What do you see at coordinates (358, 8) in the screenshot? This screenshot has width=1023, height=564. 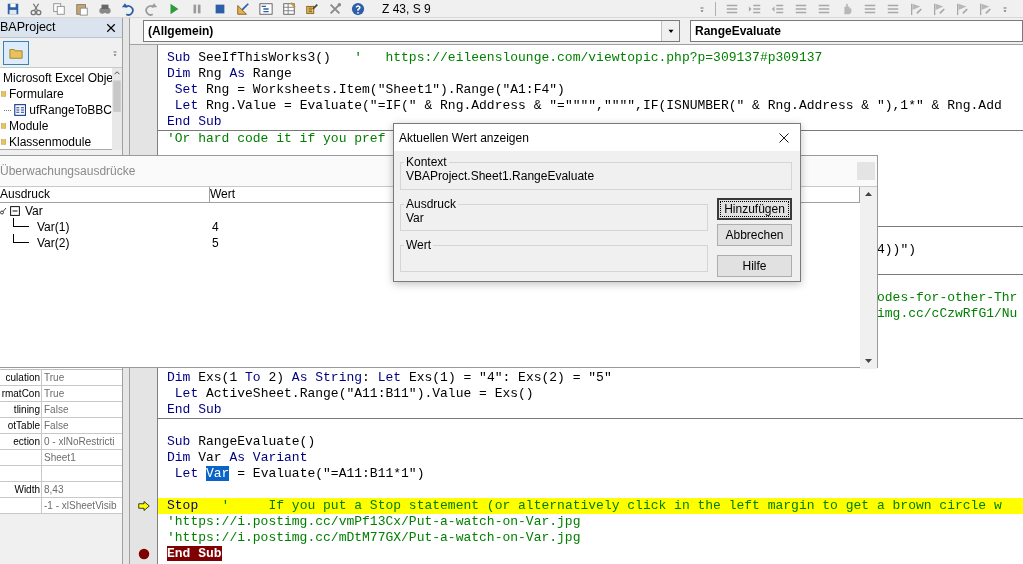 I see `help-icon` at bounding box center [358, 8].